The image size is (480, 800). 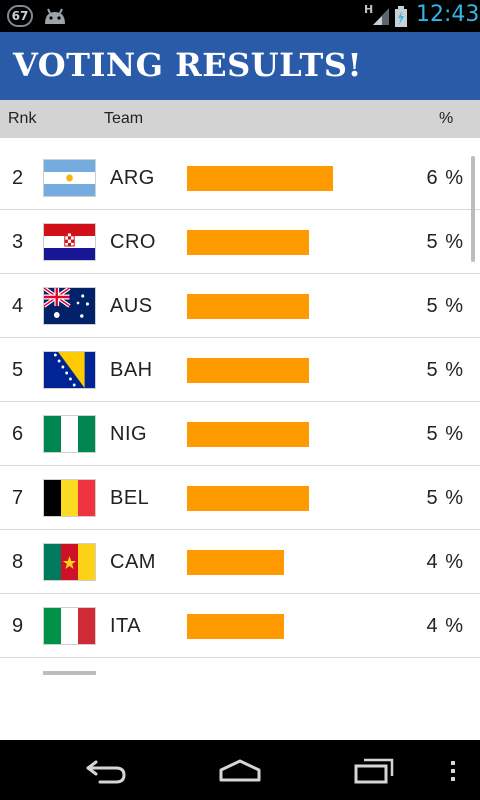 I want to click on list-item: 2 ARG 6 %, so click(x=240, y=178).